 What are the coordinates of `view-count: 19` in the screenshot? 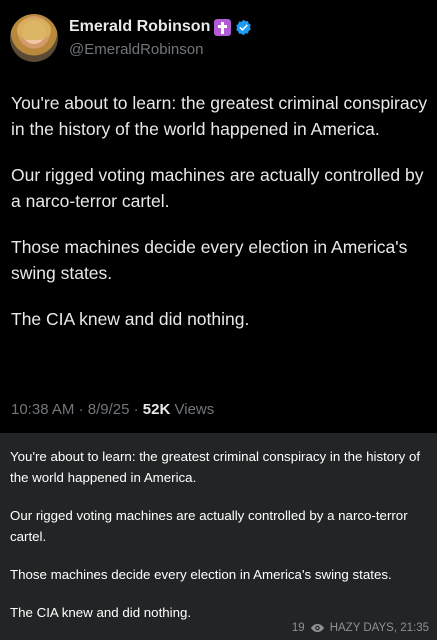 It's located at (298, 628).